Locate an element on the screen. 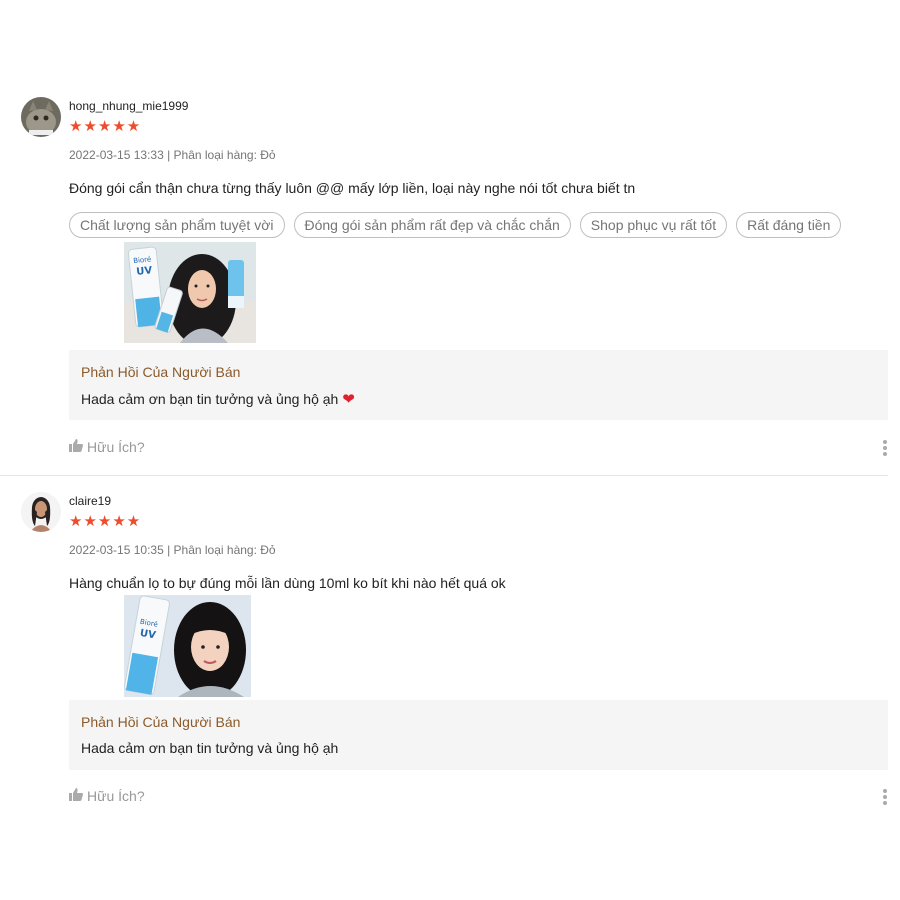 The width and height of the screenshot is (900, 900). seller-reply-text: Hada cảm ơn bạn tin tưởng và ủng hộ ạh ❤ is located at coordinates (218, 399).